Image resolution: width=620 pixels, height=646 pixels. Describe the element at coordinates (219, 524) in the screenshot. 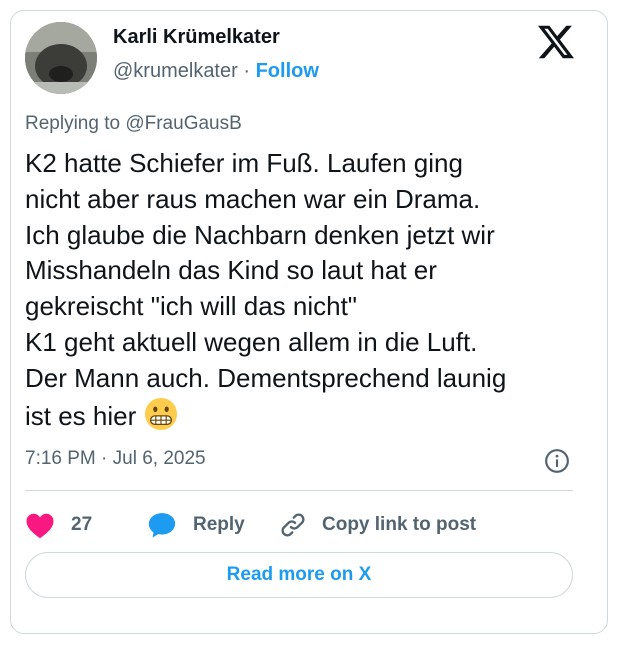

I see `reply-label: Reply` at that location.